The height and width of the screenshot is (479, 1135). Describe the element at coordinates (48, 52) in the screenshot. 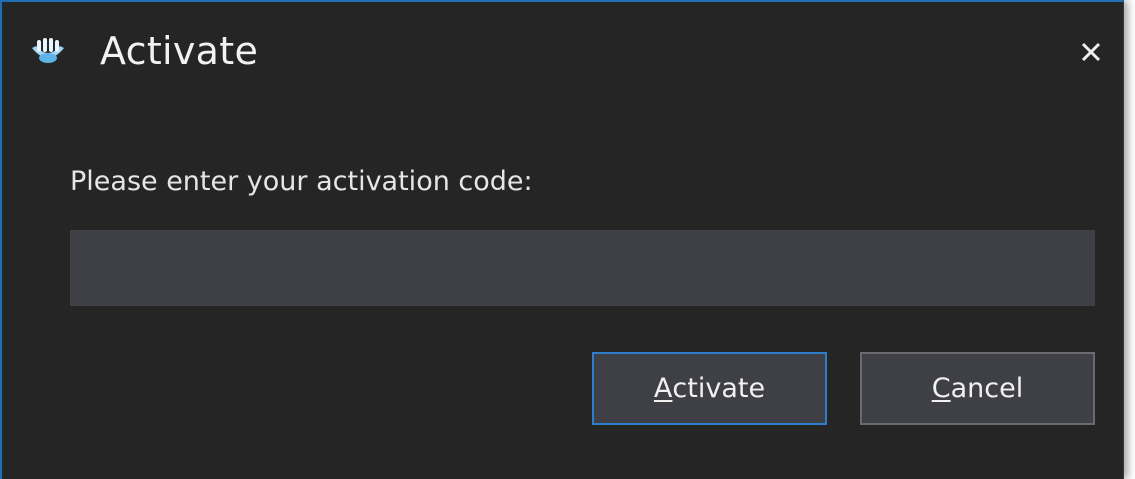

I see `app-logo-icon` at that location.